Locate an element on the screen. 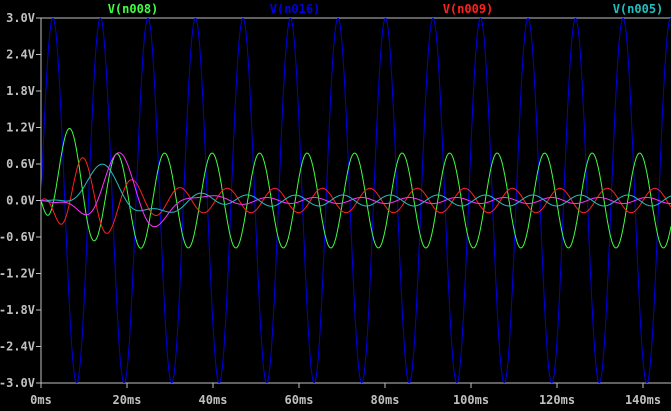  y-tick-label: 1.2V is located at coordinates (20, 128).